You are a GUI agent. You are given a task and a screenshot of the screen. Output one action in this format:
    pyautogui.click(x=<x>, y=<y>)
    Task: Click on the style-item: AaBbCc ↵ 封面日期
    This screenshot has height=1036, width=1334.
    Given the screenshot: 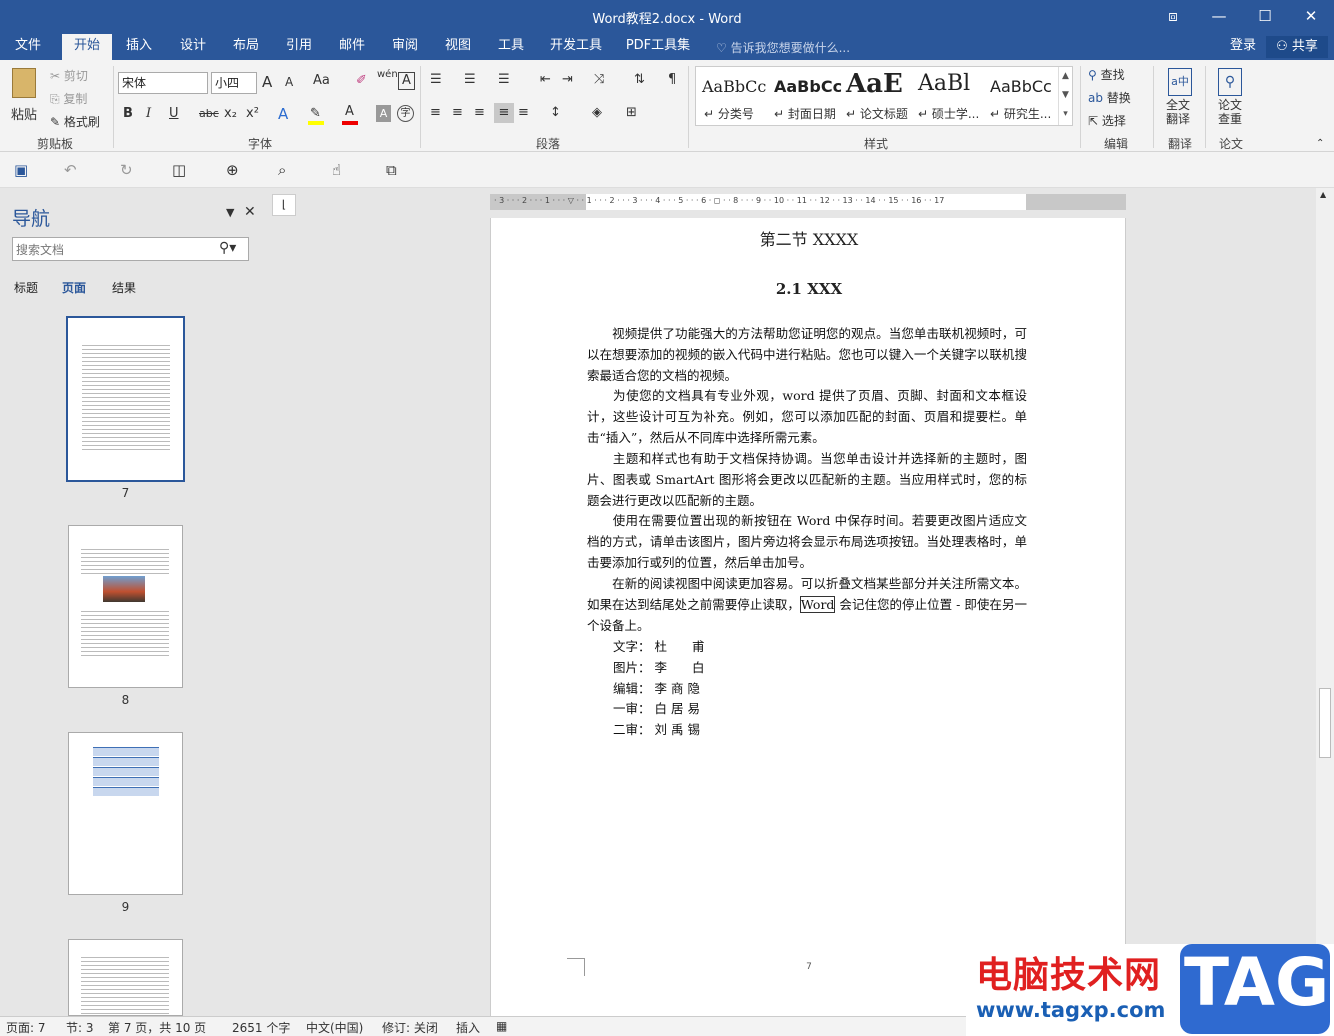 What is the action you would take?
    pyautogui.click(x=806, y=97)
    